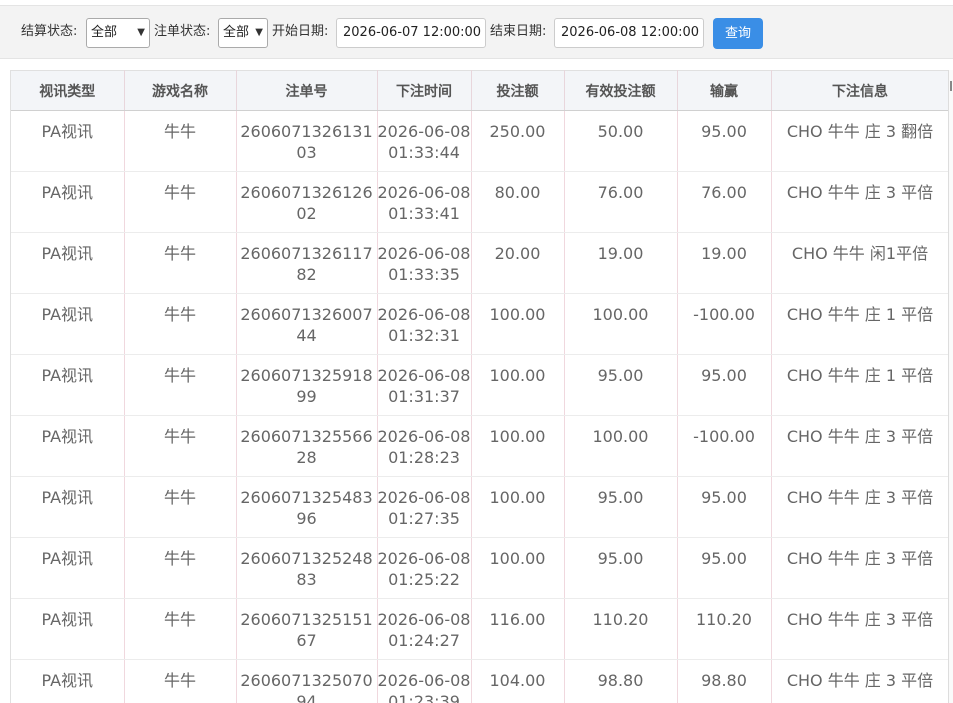 The width and height of the screenshot is (953, 703). Describe the element at coordinates (724, 90) in the screenshot. I see `header-win-loss: 输赢` at that location.